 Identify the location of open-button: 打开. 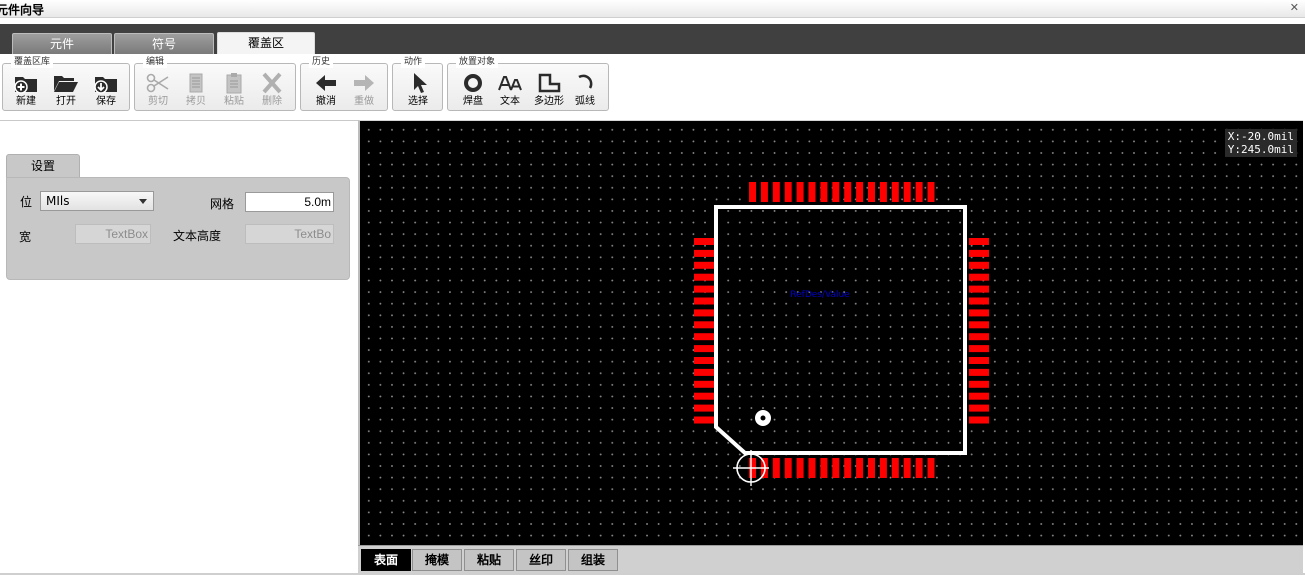
(66, 90).